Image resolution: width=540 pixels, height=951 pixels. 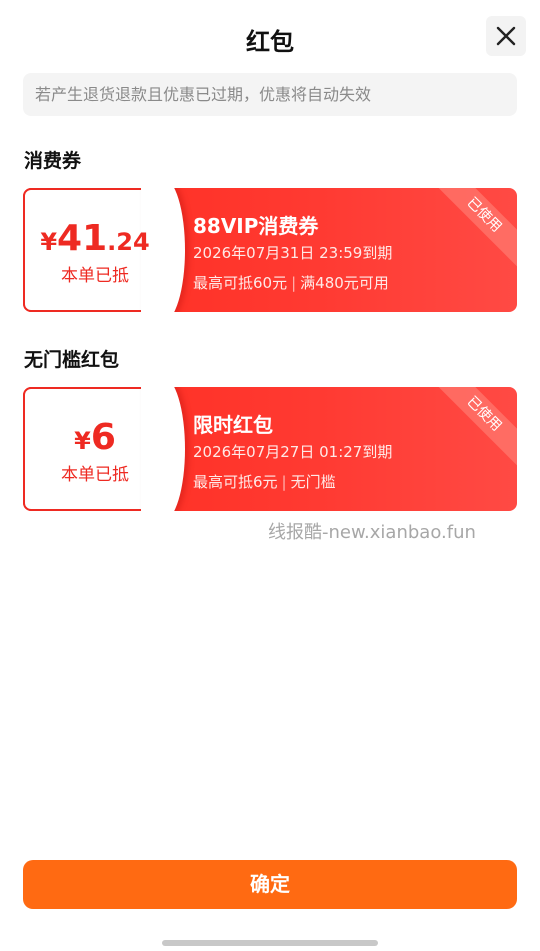 What do you see at coordinates (270, 884) in the screenshot?
I see `confirm-button: 确定` at bounding box center [270, 884].